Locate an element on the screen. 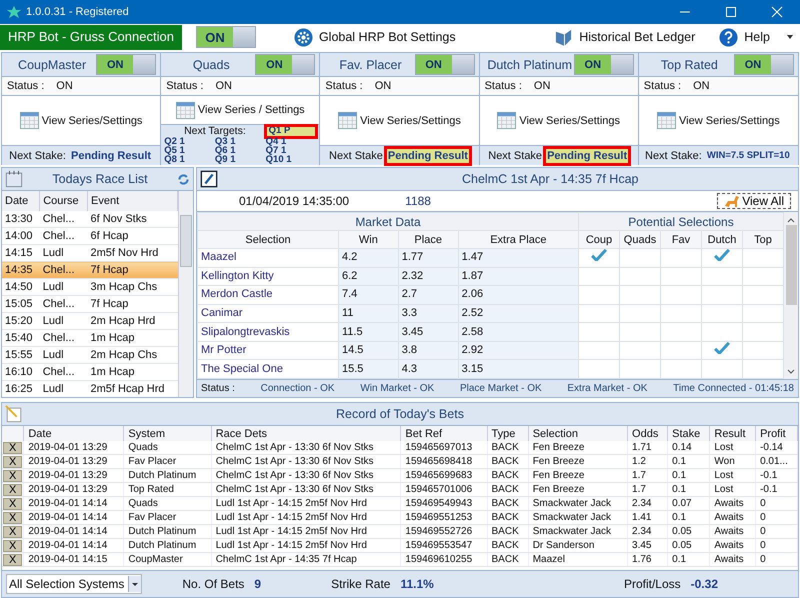 Image resolution: width=800 pixels, height=598 pixels. help-button: Help is located at coordinates (757, 37).